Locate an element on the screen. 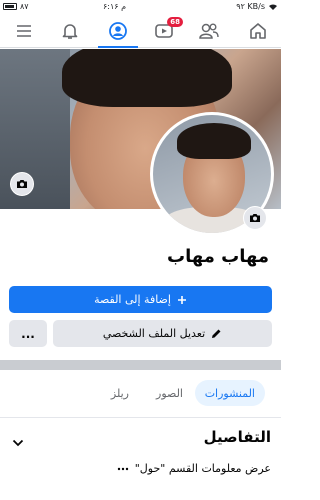 This screenshot has width=320, height=500. tab-posts: المنشورات is located at coordinates (229, 393).